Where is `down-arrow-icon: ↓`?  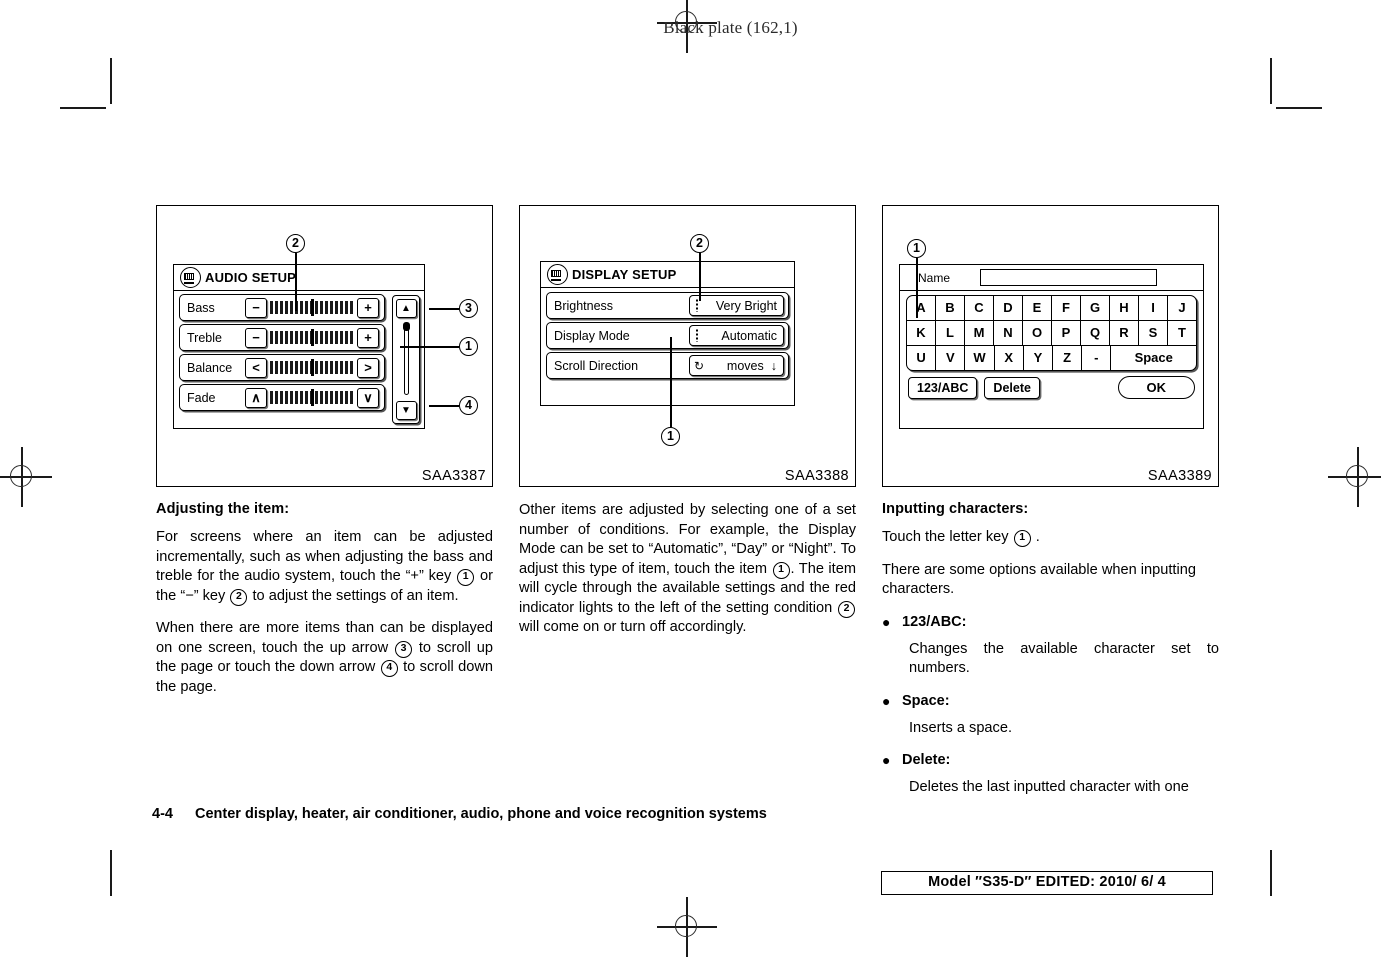 down-arrow-icon: ↓ is located at coordinates (773, 365).